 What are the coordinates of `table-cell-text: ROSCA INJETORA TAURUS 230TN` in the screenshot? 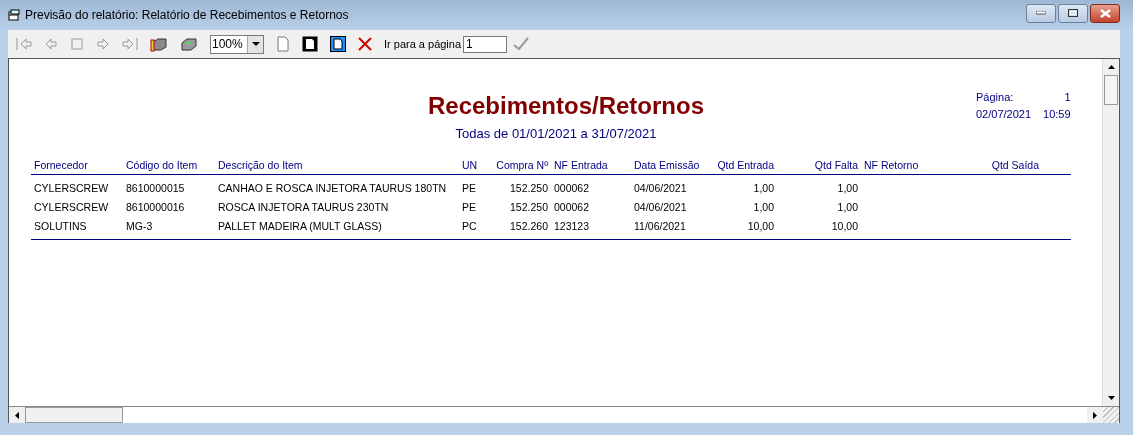 It's located at (304, 206).